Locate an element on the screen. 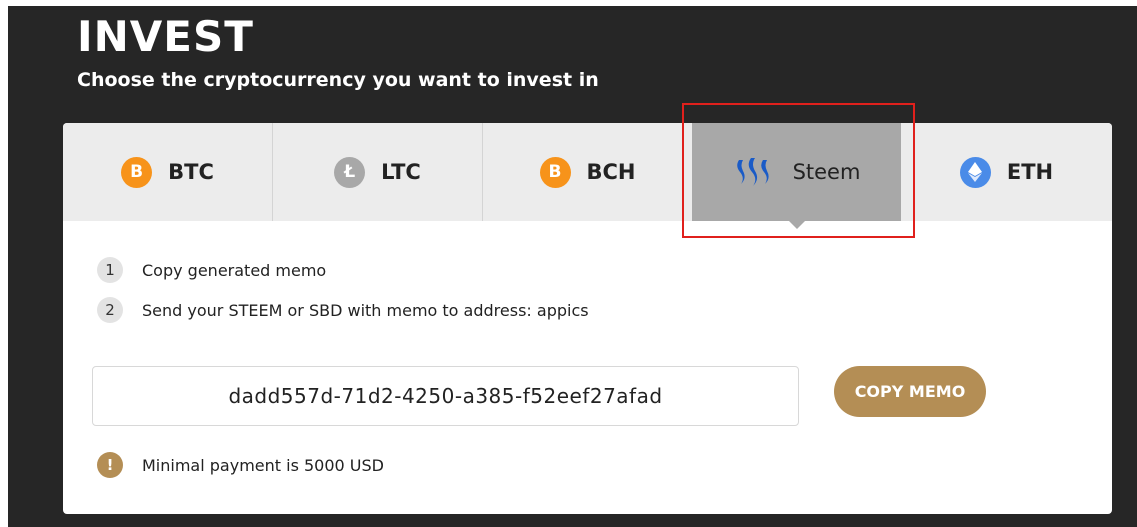  tab-eth: ETH is located at coordinates (1006, 172).